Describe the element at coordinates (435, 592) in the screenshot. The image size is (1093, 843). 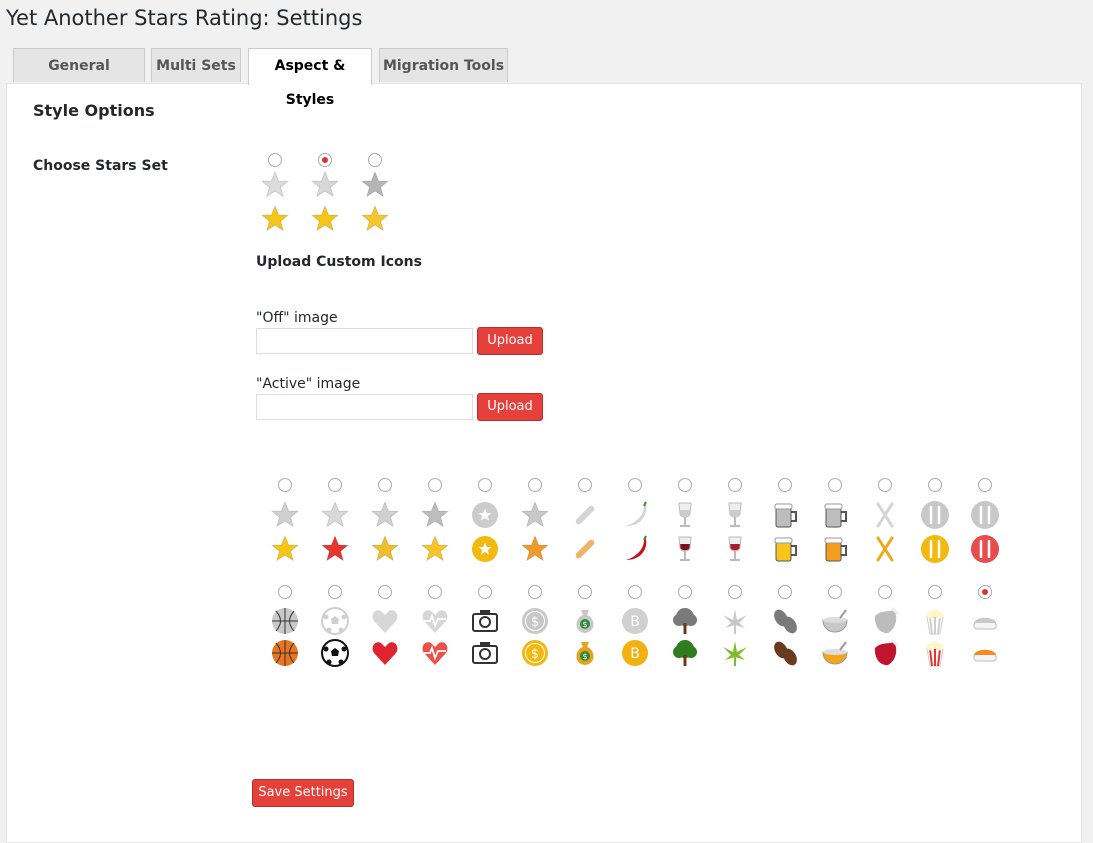
I see `icon-set-radio-heartbeat` at that location.